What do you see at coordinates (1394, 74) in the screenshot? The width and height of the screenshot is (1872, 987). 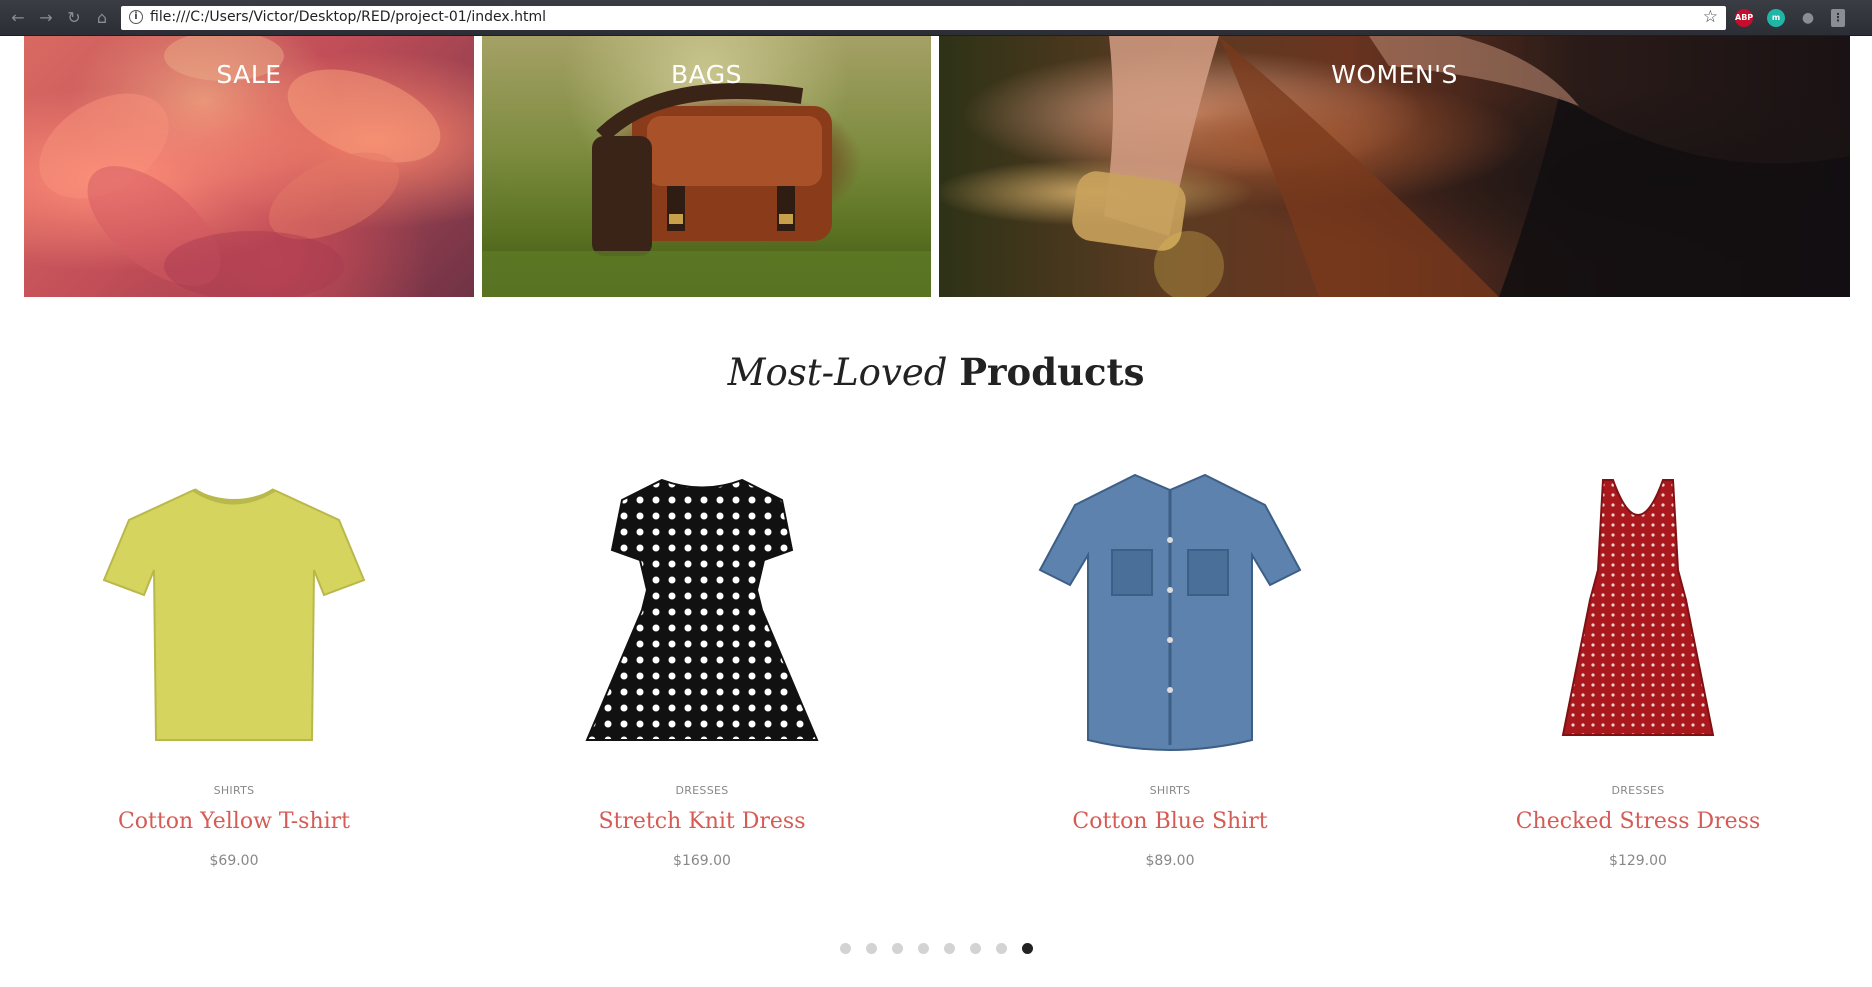 I see `banner-label-womens: WOMEN'S` at bounding box center [1394, 74].